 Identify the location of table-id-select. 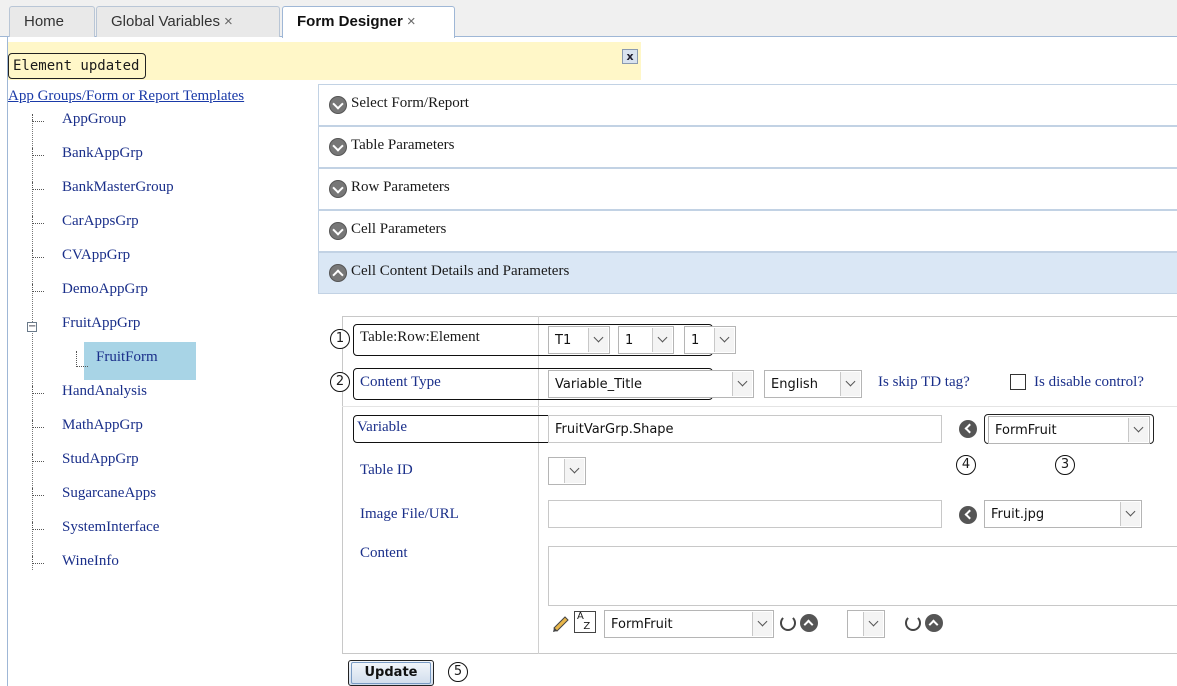
(567, 471).